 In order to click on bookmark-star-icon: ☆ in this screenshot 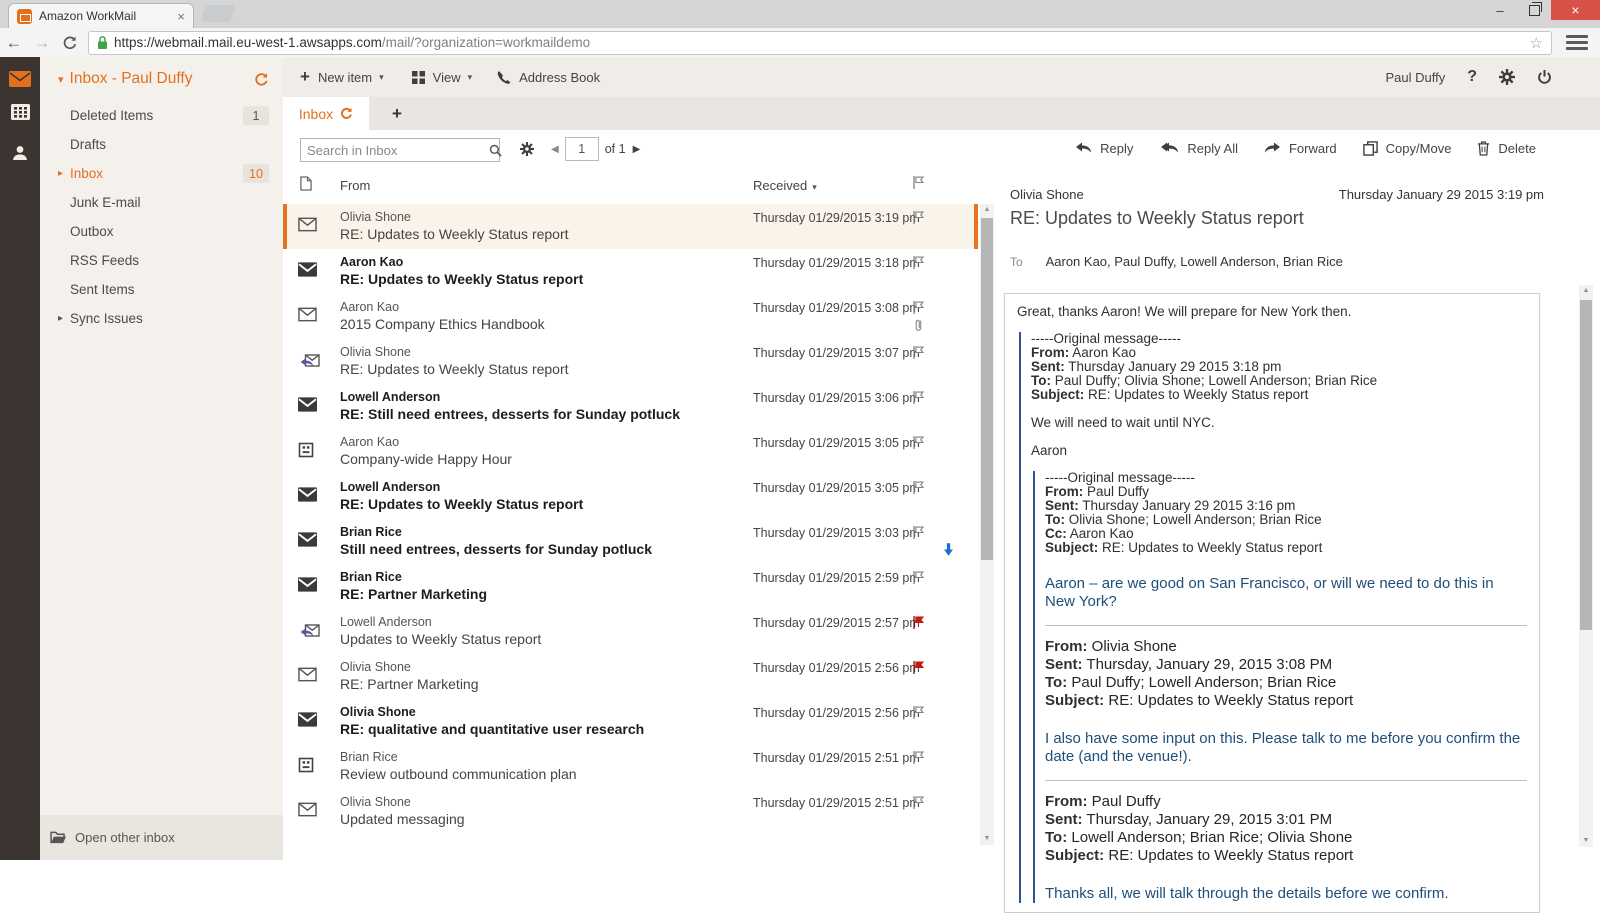, I will do `click(1536, 43)`.